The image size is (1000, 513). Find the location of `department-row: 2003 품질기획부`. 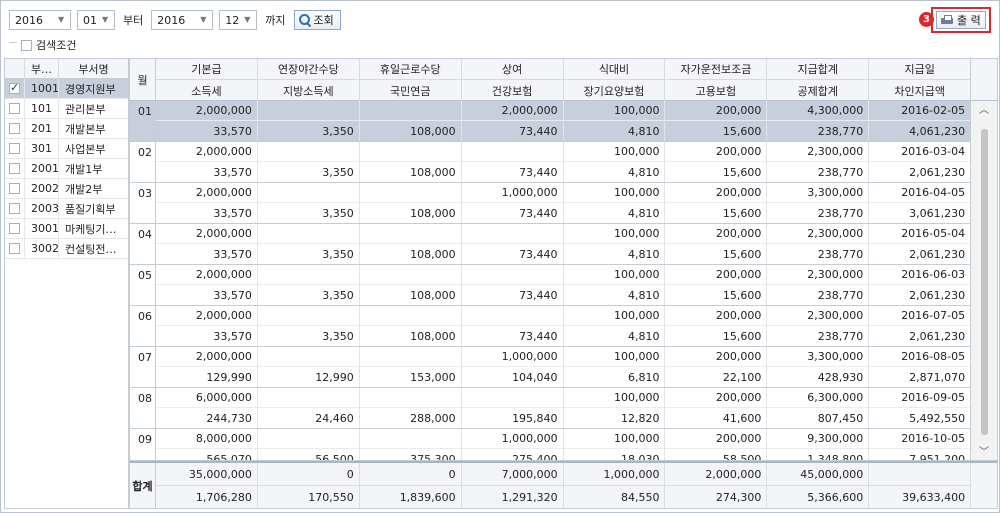

department-row: 2003 품질기획부 is located at coordinates (66, 209).